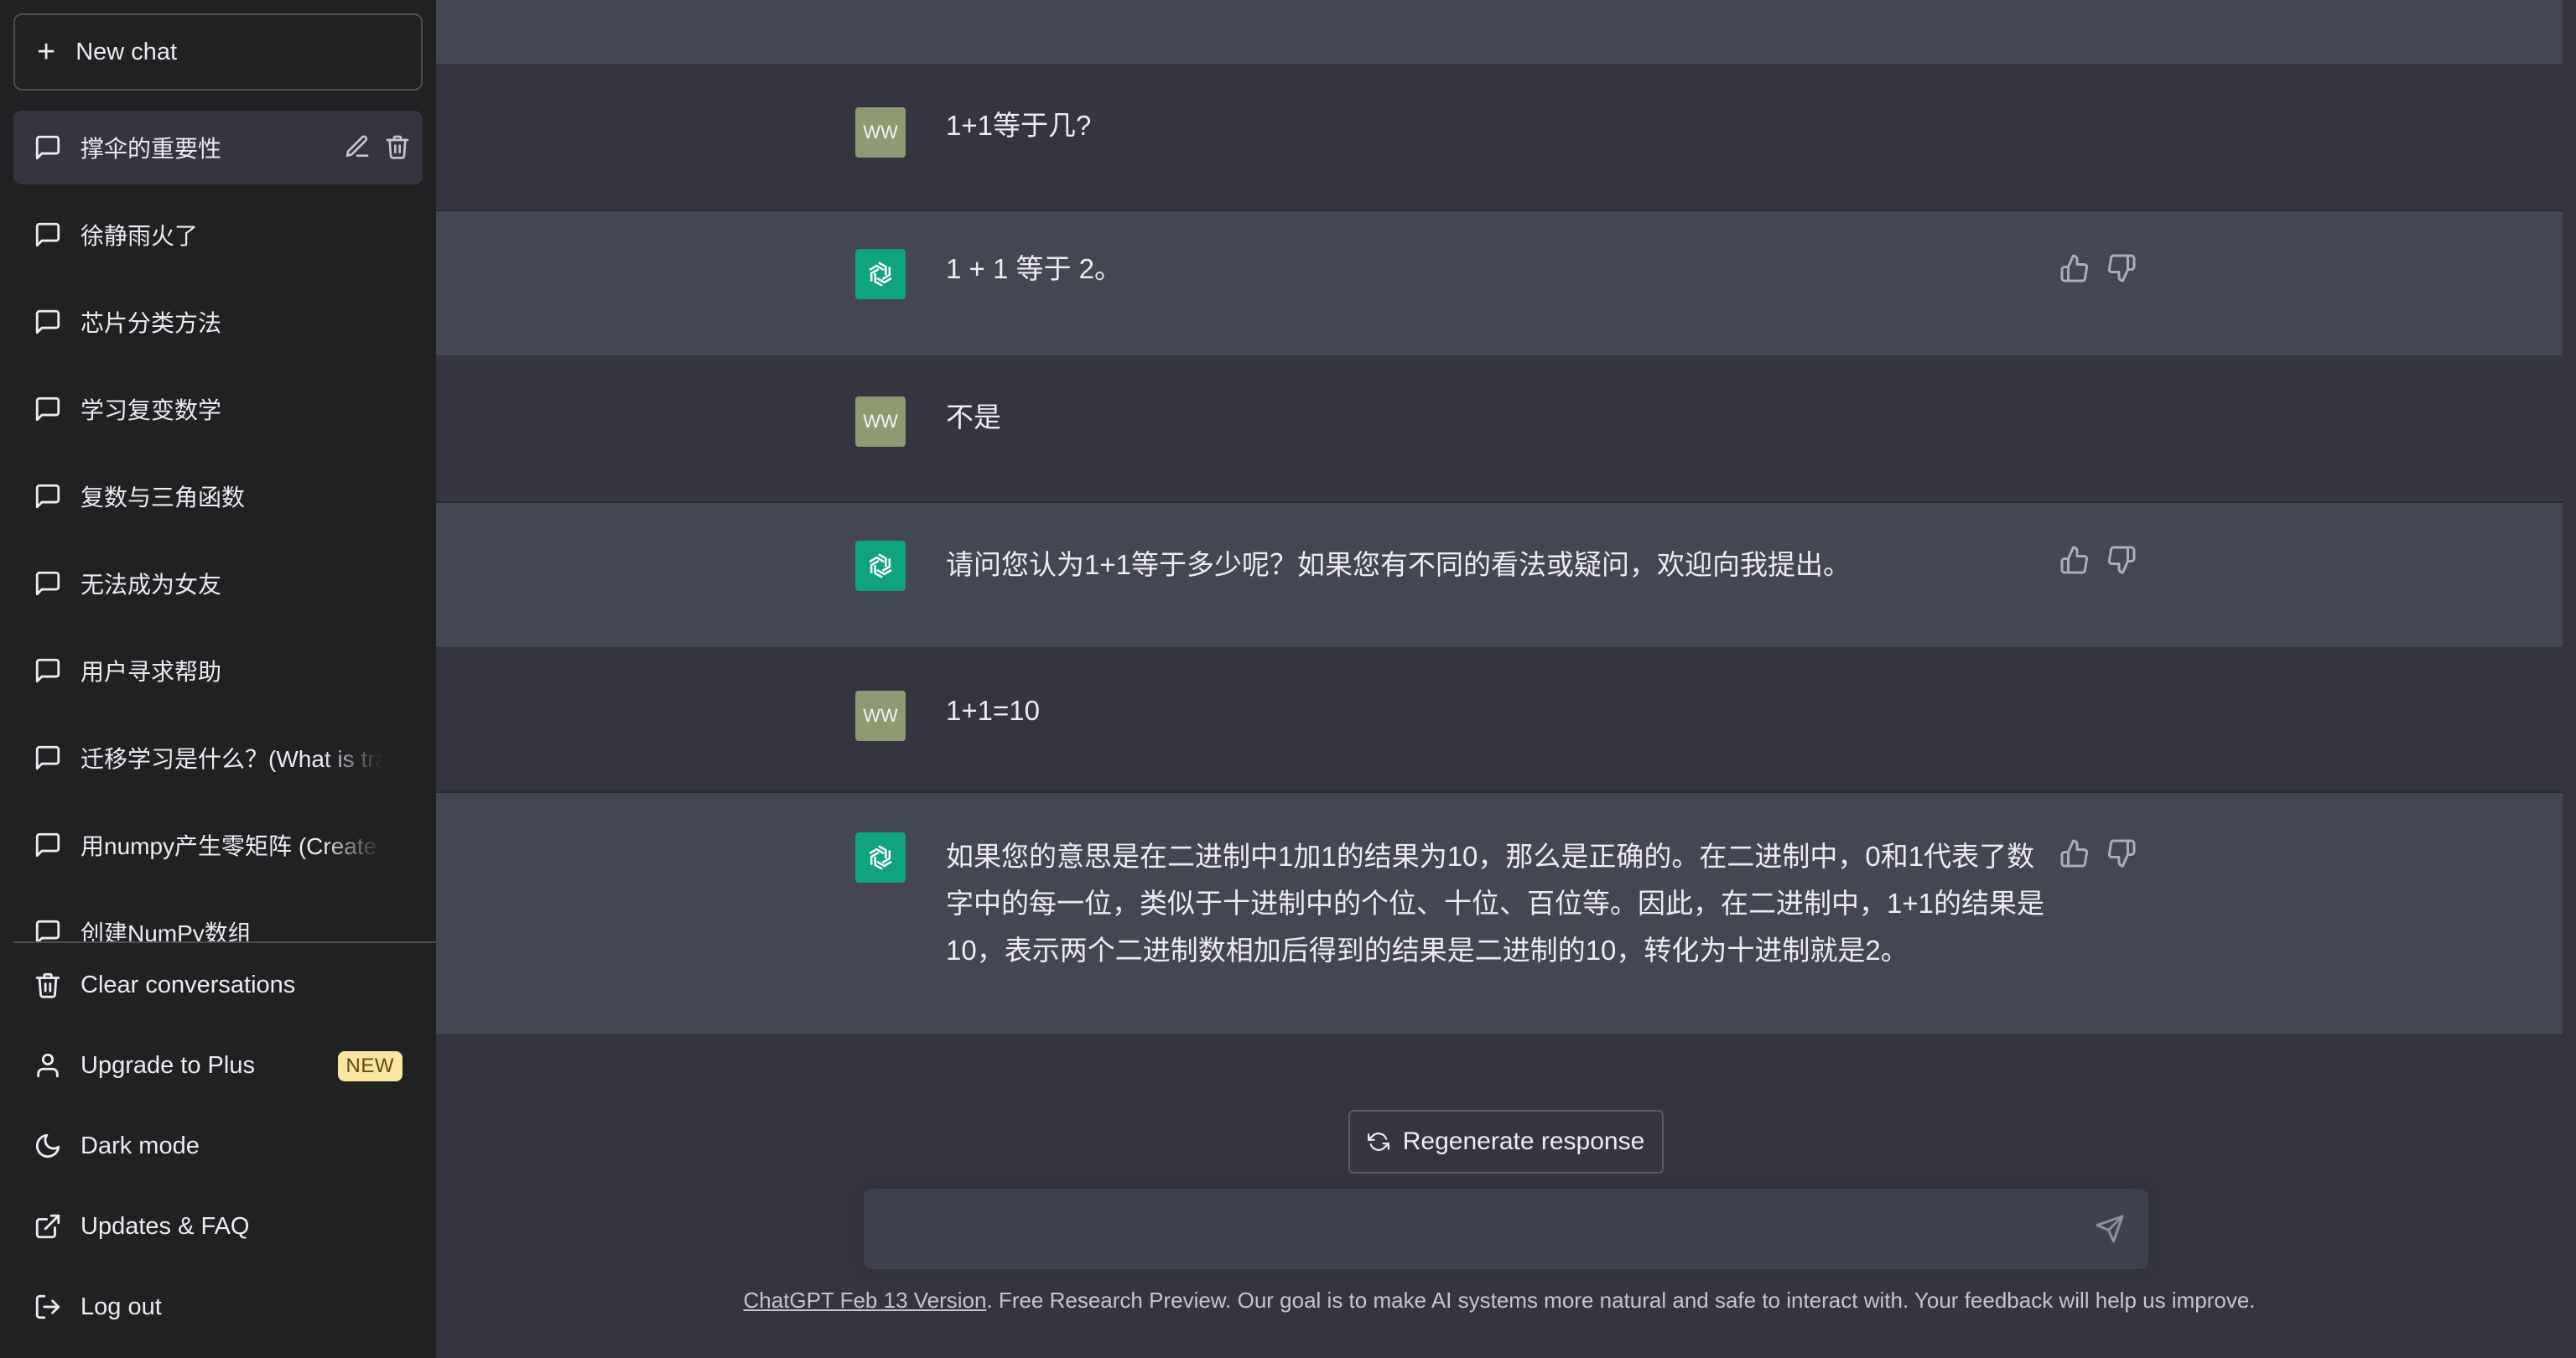 This screenshot has height=1358, width=2576. What do you see at coordinates (48, 1065) in the screenshot?
I see `user-icon` at bounding box center [48, 1065].